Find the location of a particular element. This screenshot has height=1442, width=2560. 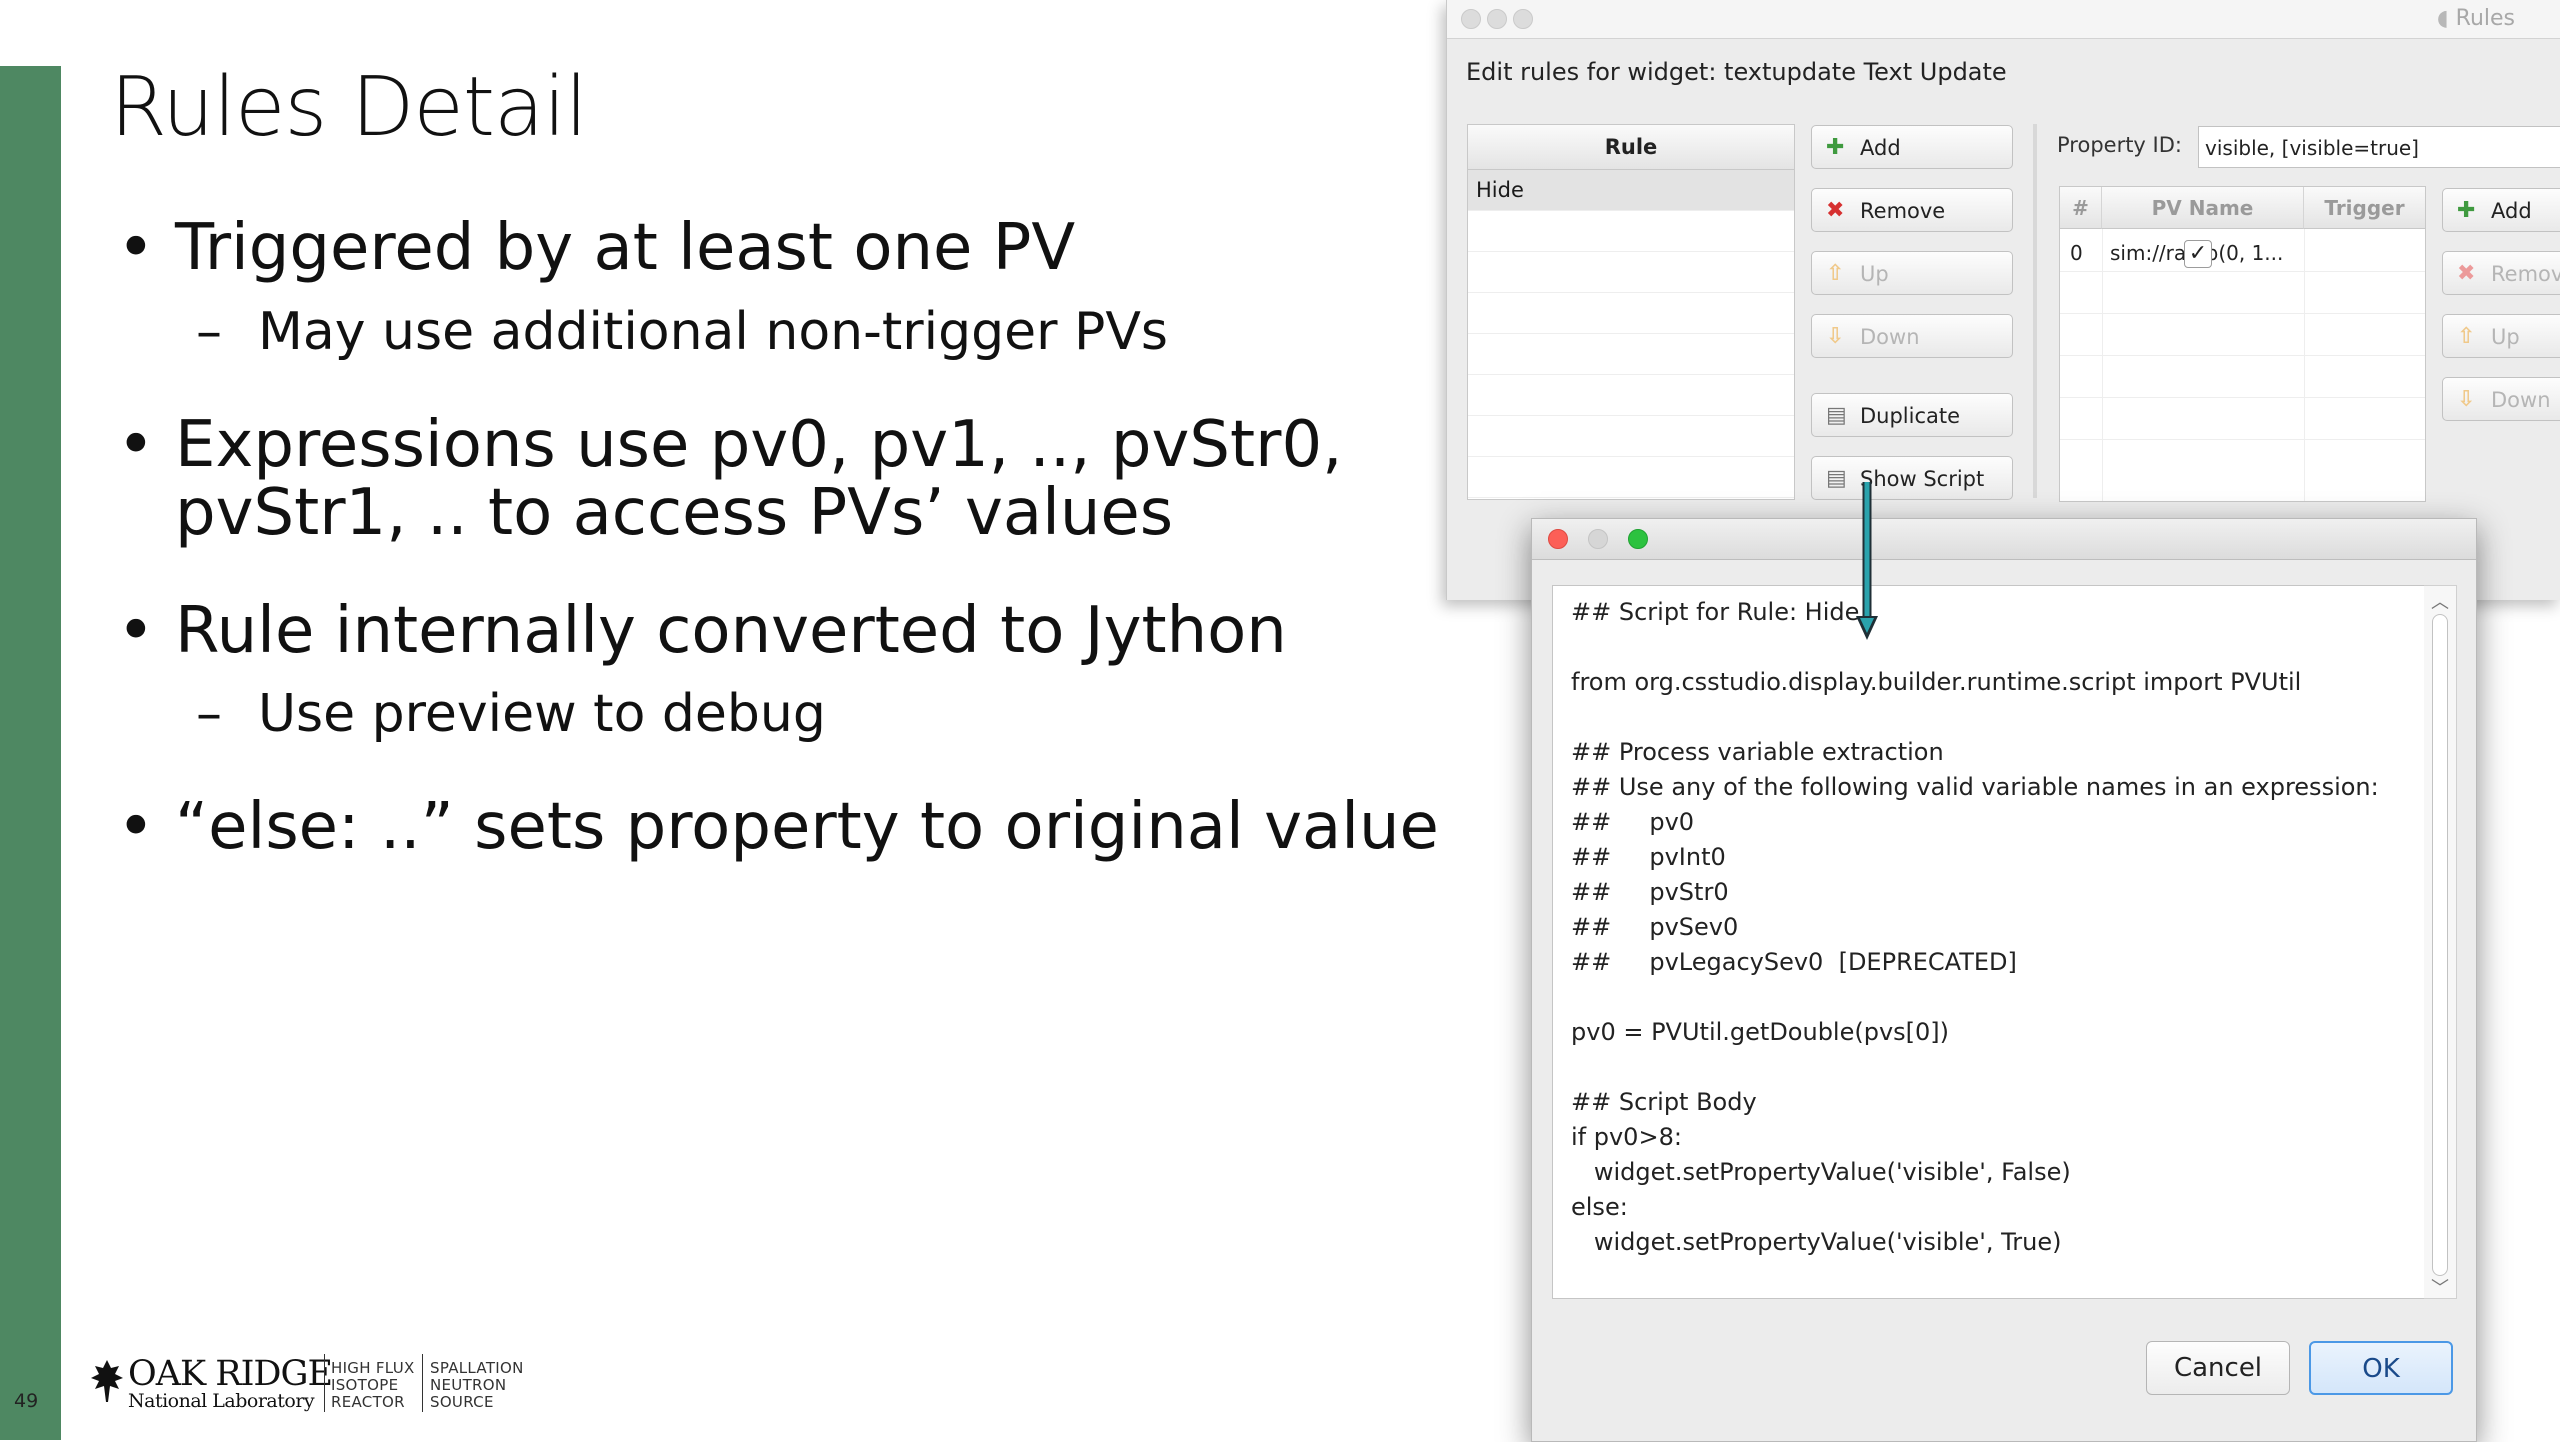

code-line: ## pvInt0 is located at coordinates (1648, 857).